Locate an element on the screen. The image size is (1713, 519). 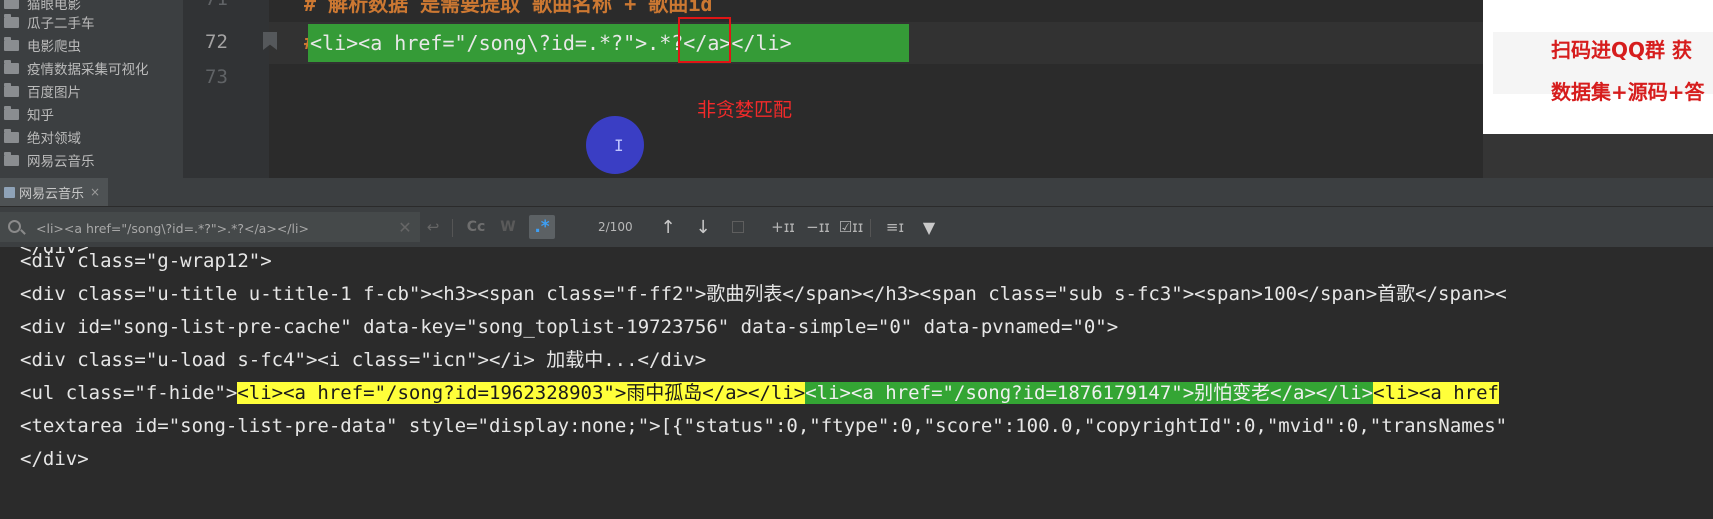
search-icon is located at coordinates (14, 226).